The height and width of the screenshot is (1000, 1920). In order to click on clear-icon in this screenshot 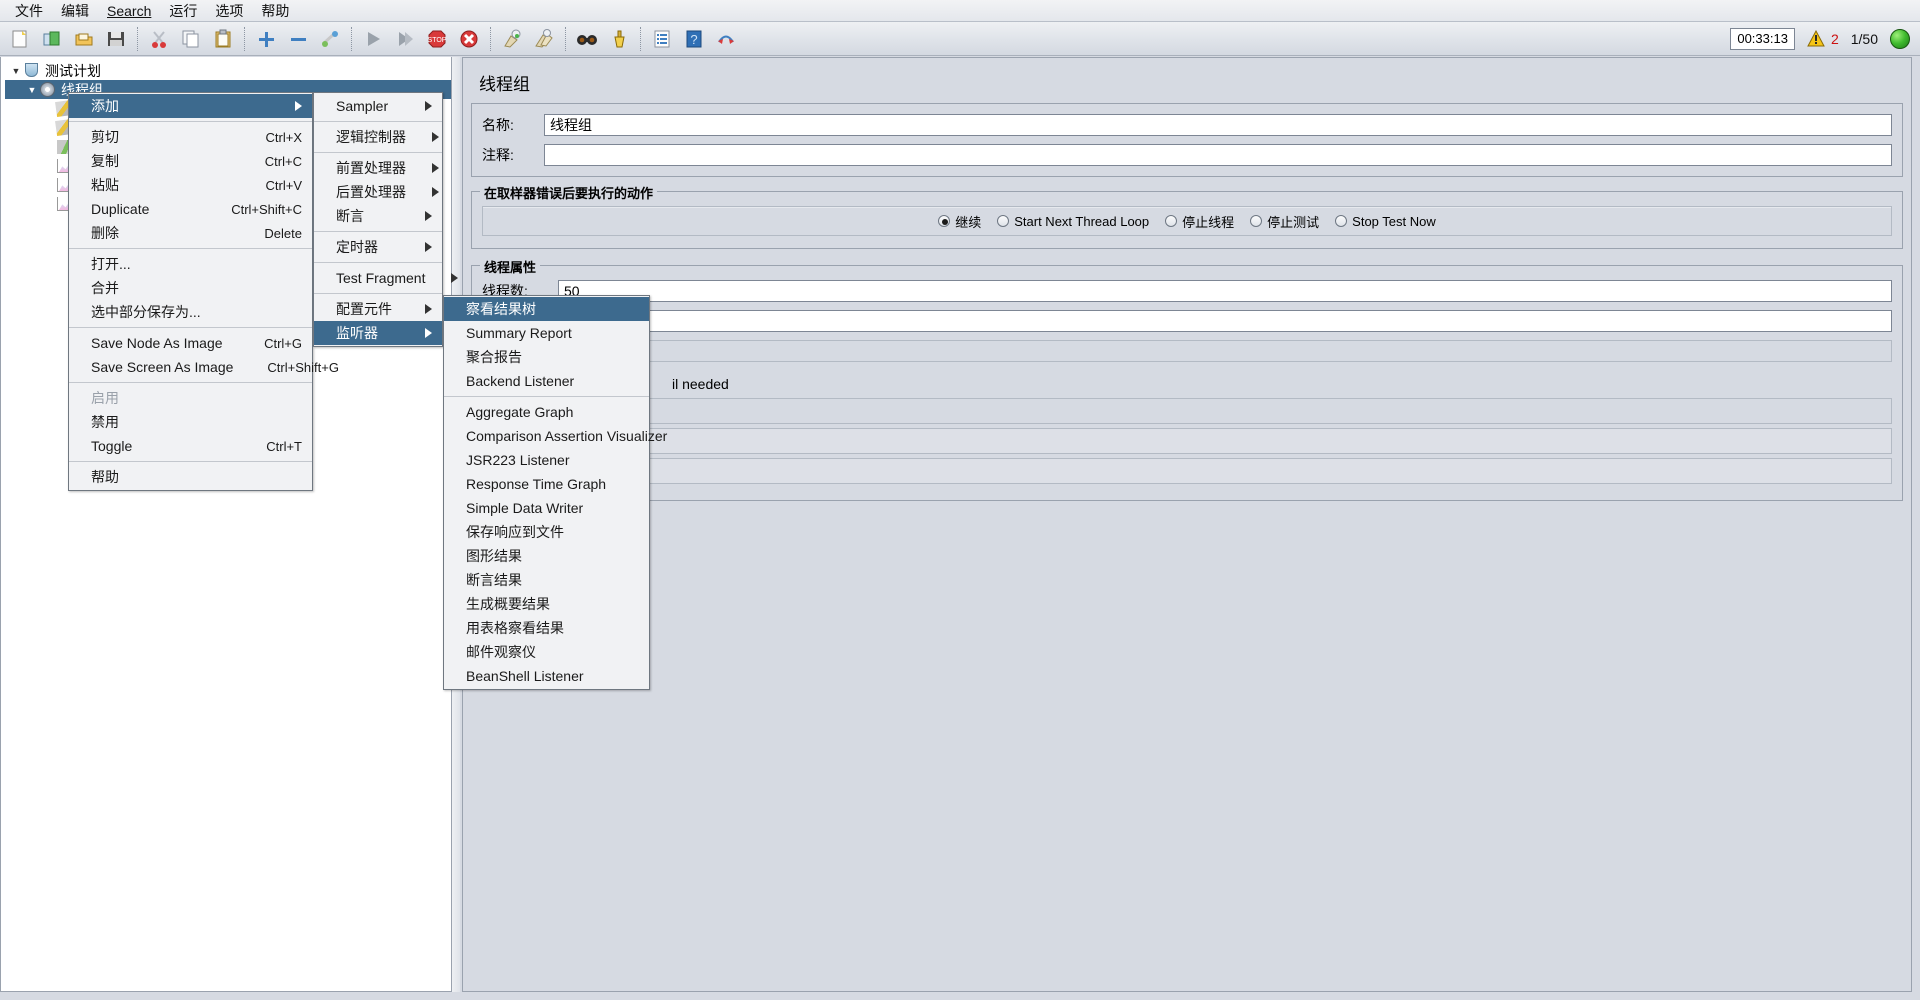, I will do `click(512, 39)`.